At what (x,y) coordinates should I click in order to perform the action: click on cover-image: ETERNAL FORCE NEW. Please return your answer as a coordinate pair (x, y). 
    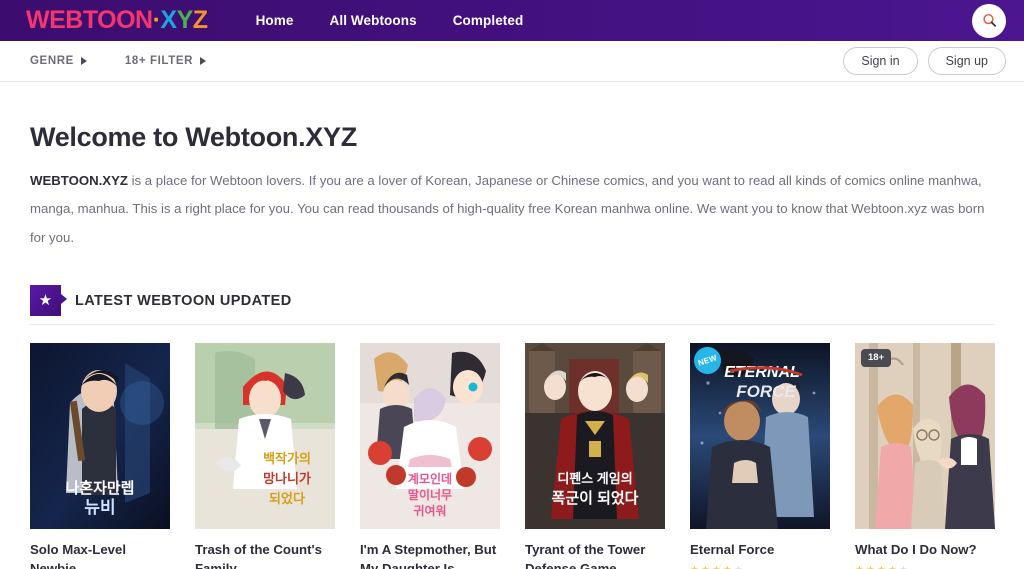
    Looking at the image, I should click on (760, 436).